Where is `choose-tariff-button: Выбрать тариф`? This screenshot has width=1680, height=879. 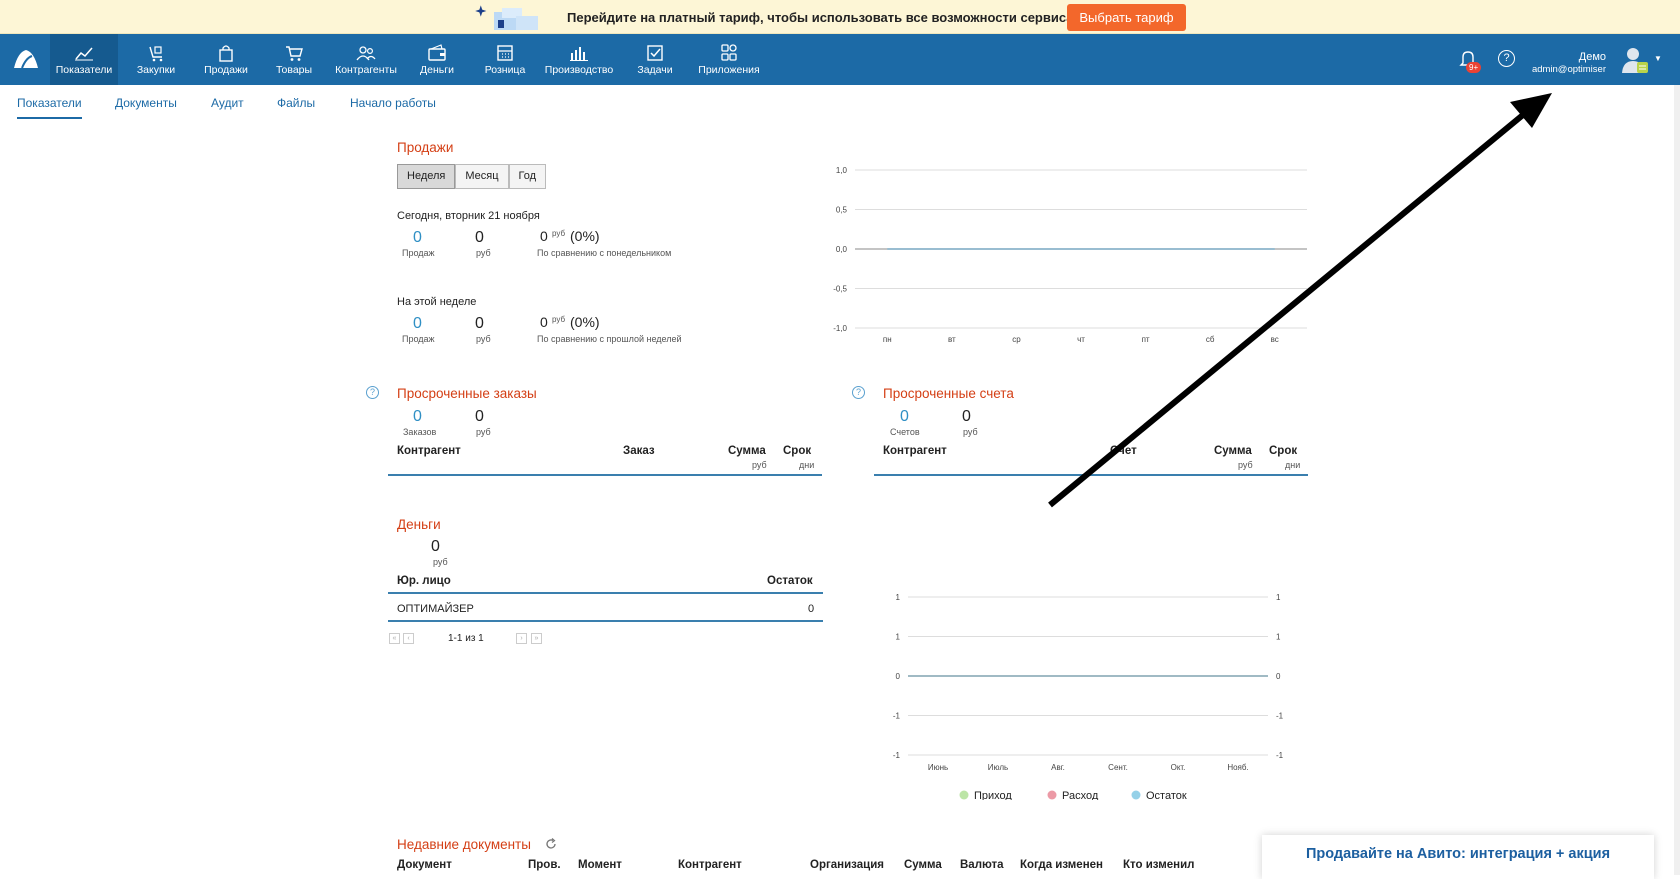 choose-tariff-button: Выбрать тариф is located at coordinates (1126, 17).